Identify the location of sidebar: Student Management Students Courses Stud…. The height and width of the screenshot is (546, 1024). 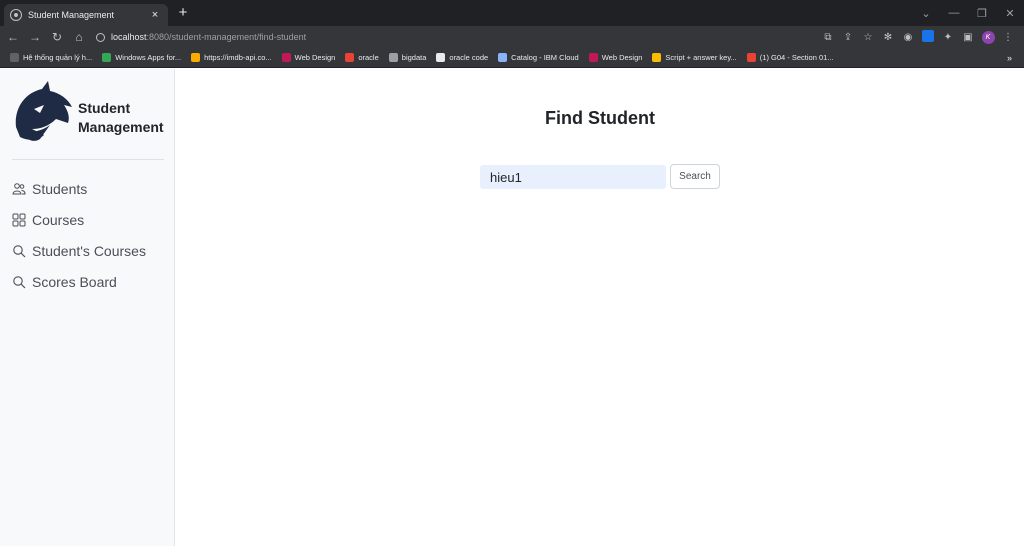
(87, 307).